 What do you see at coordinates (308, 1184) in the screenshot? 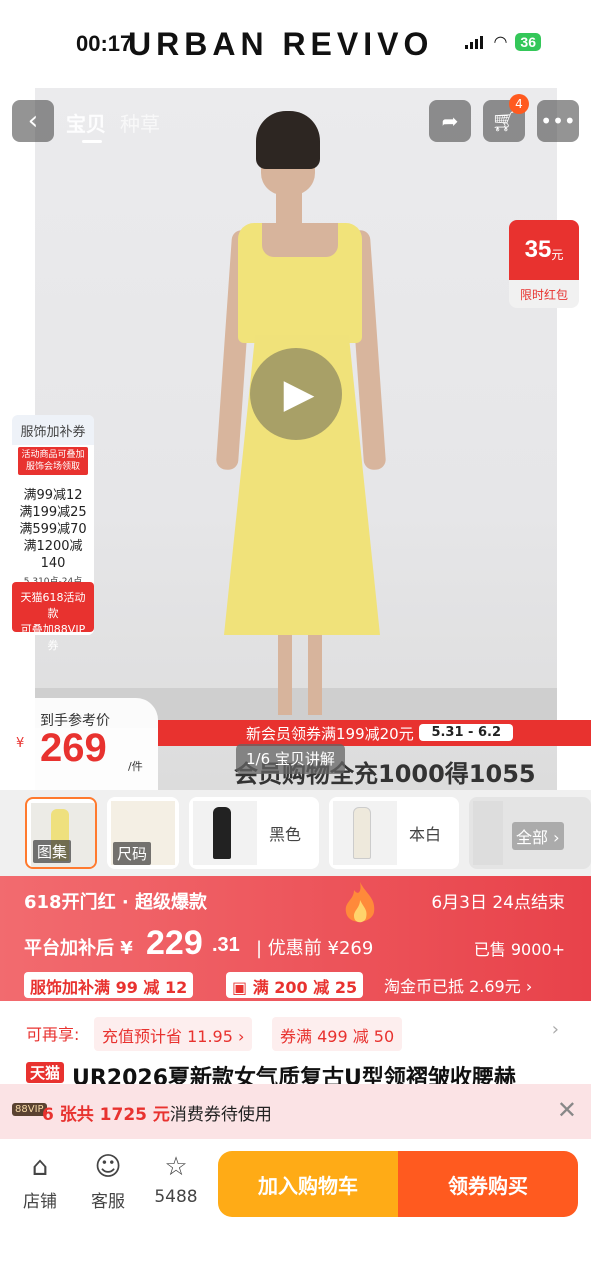
I see `add-to-cart-button: 加入购物车` at bounding box center [308, 1184].